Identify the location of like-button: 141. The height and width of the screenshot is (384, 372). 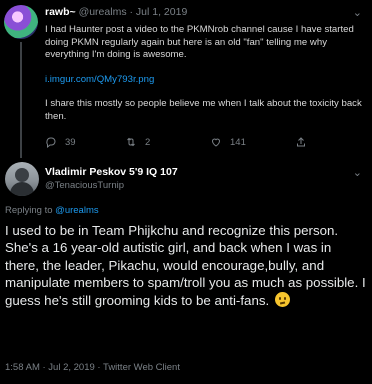
(228, 142).